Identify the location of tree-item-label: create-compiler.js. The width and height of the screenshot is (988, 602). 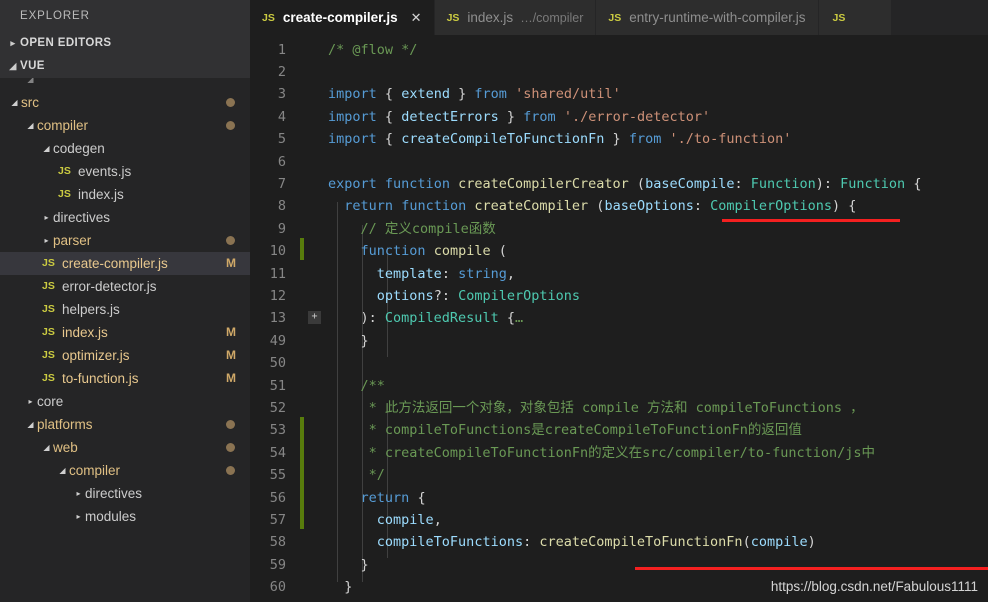
(115, 263).